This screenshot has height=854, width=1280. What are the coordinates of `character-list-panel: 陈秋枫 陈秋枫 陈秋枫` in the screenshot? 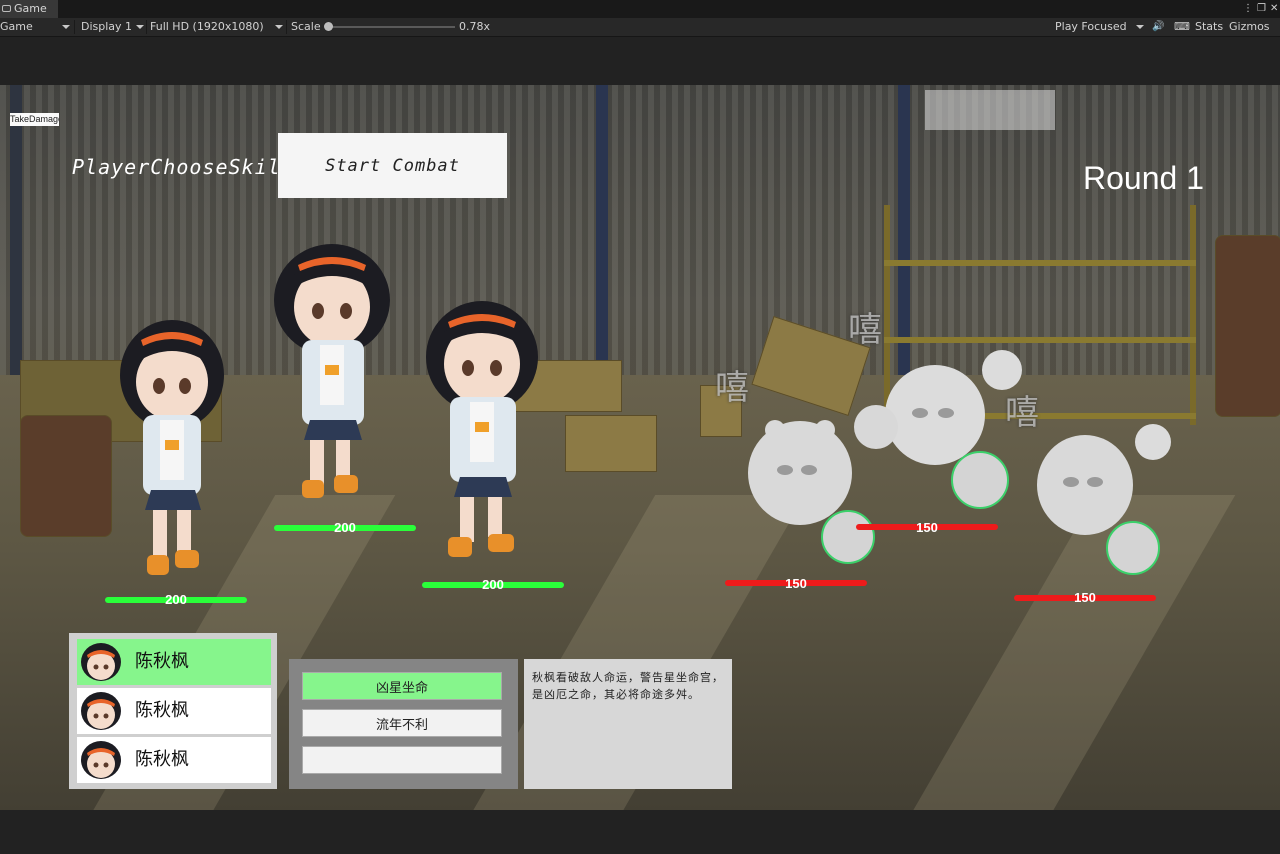 It's located at (173, 711).